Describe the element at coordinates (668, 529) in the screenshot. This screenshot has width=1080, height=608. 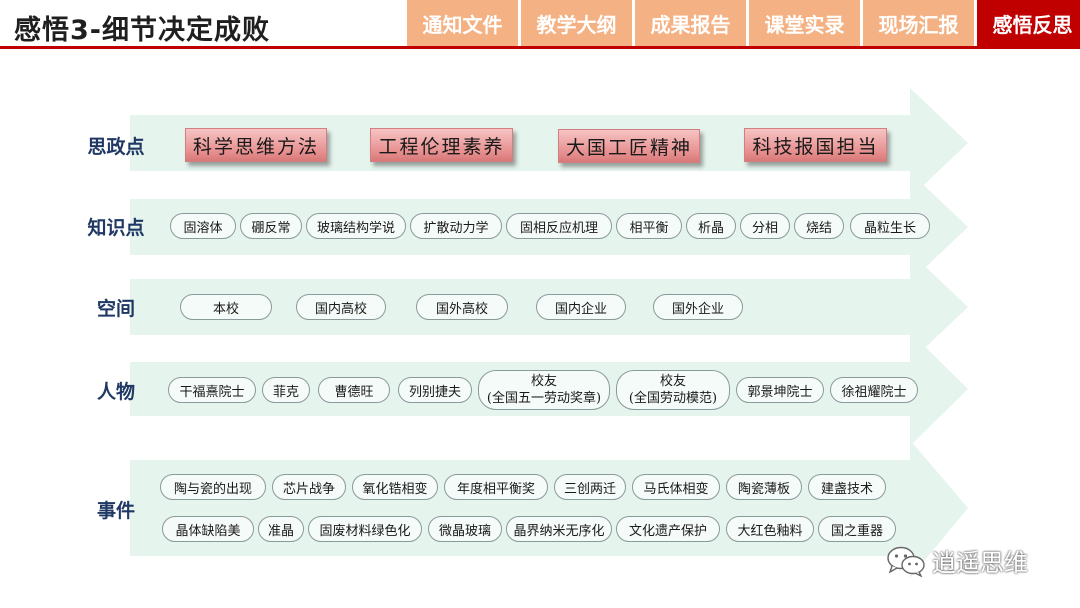
I see `event-chip: 文化遗产保护` at that location.